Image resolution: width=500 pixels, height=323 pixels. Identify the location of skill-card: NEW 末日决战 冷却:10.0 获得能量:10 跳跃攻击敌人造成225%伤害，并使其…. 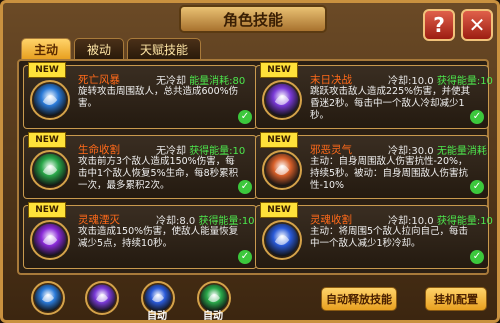
(374, 95).